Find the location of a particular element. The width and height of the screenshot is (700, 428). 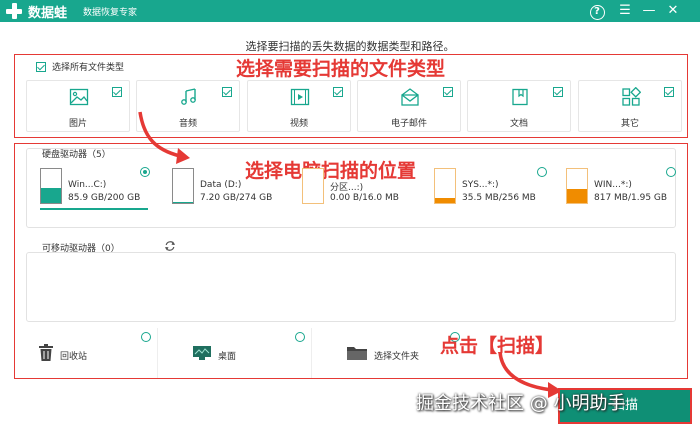

type-label: 文档 is located at coordinates (518, 124).